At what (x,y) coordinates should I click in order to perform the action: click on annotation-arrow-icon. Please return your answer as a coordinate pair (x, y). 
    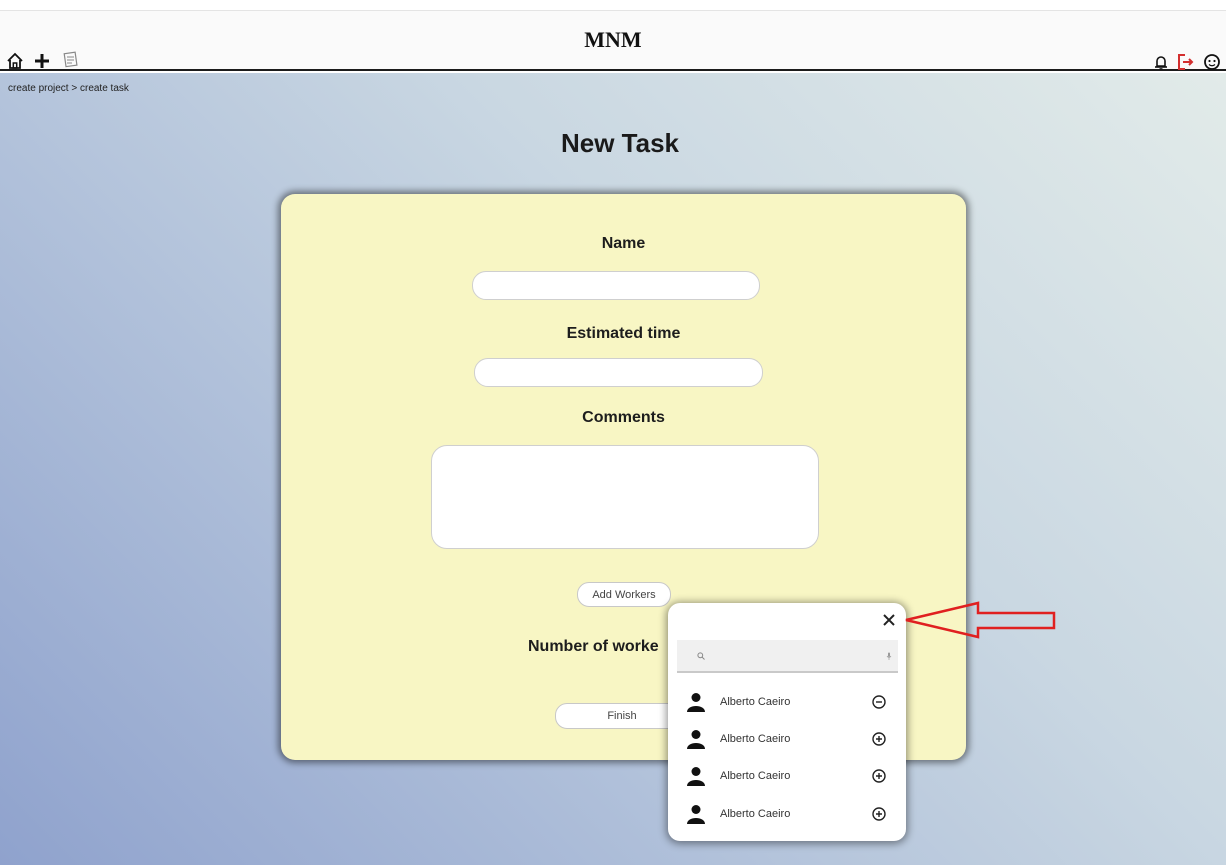
    Looking at the image, I should click on (981, 620).